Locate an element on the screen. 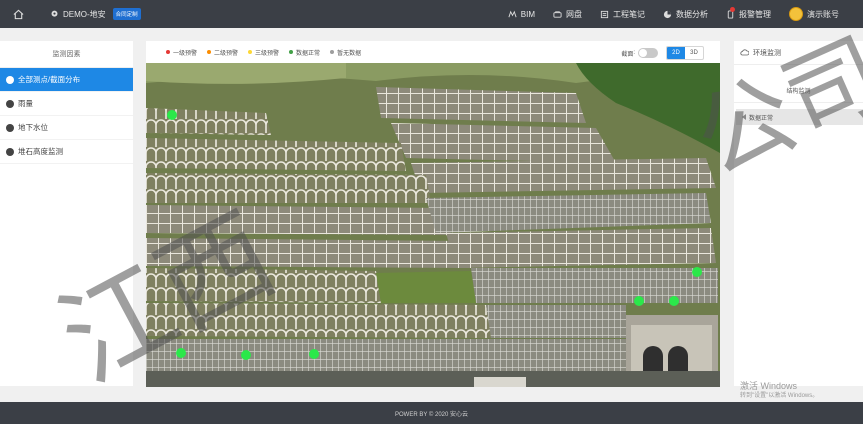  project-tag: 合同定制 is located at coordinates (126, 14).